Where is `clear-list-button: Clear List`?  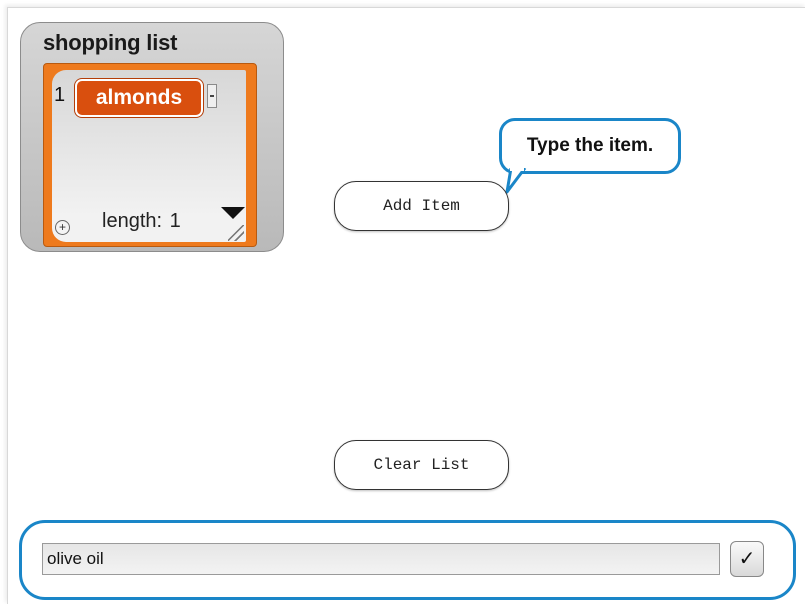
clear-list-button: Clear List is located at coordinates (421, 465).